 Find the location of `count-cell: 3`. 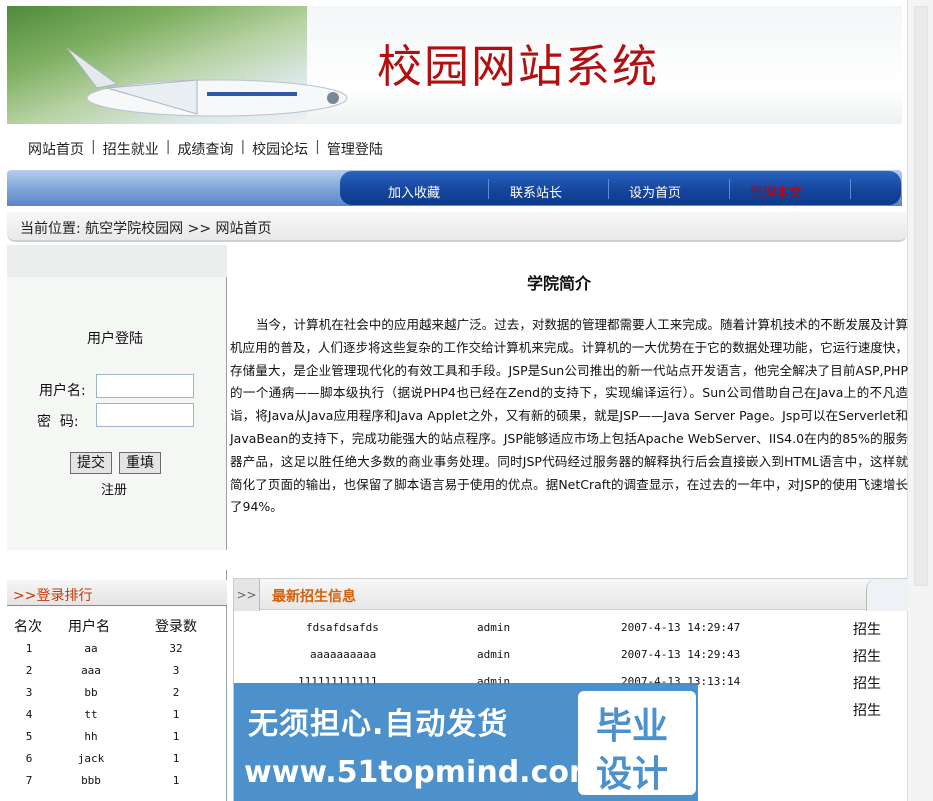

count-cell: 3 is located at coordinates (176, 670).